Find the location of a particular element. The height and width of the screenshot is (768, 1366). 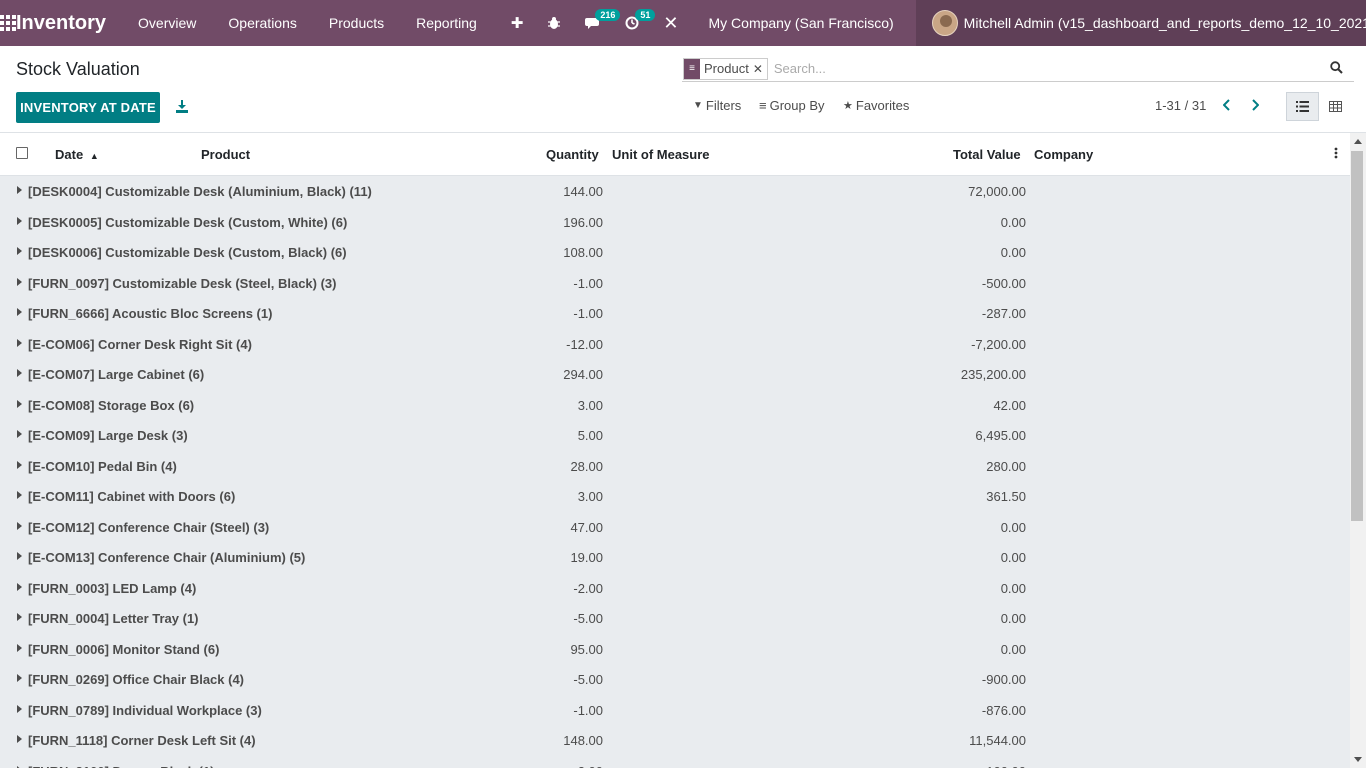

plus-icon: ✚ is located at coordinates (517, 23).